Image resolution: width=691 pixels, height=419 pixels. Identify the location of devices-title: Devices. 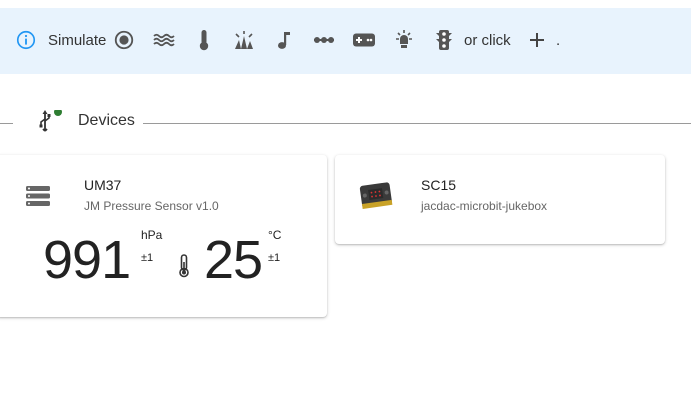
(106, 120).